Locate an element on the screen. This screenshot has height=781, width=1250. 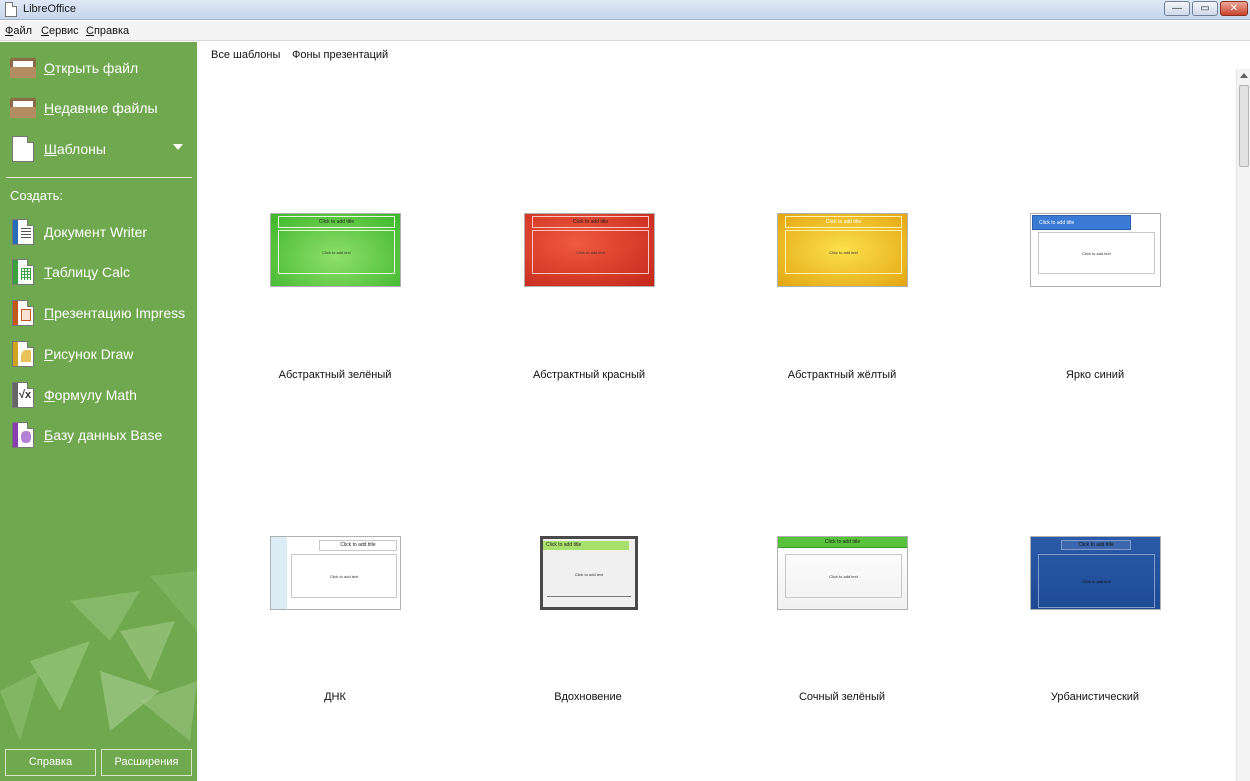
create-base-button: Базу данных Base is located at coordinates (98, 435).